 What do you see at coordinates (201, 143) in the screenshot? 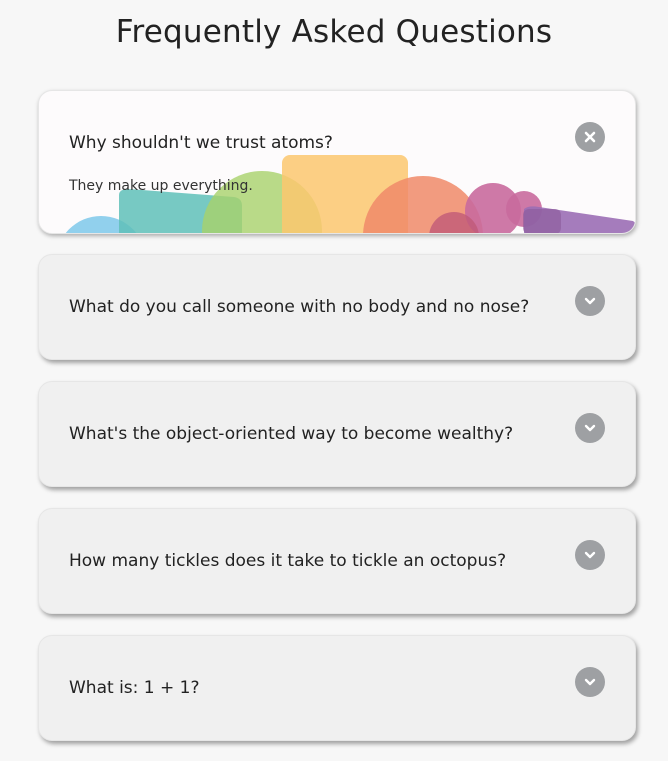
I see `faq-question: Why shouldn't we trust atoms?` at bounding box center [201, 143].